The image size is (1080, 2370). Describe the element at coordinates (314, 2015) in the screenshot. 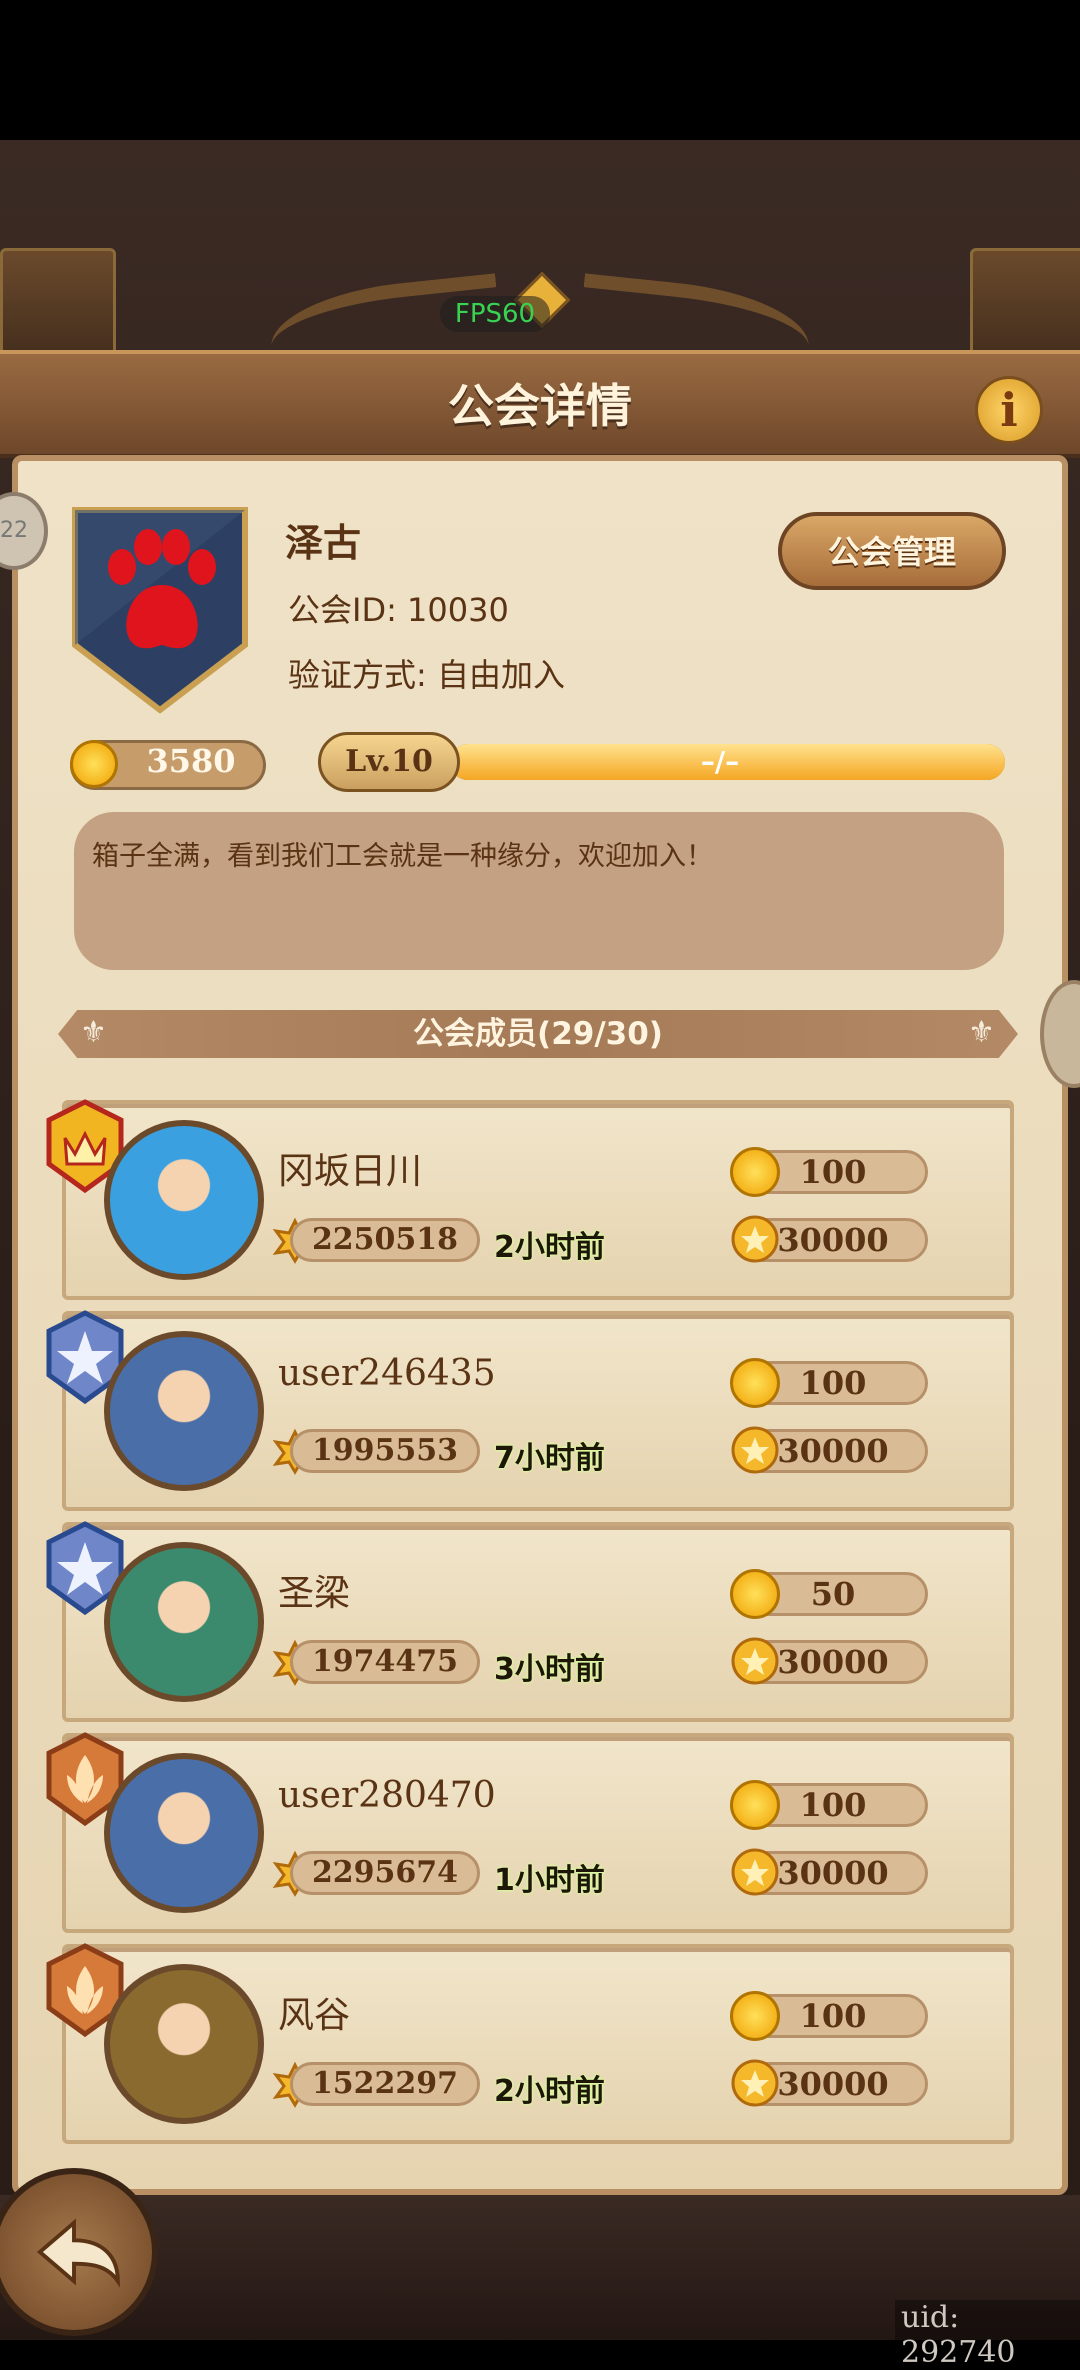

I see `member-name: 风谷` at that location.